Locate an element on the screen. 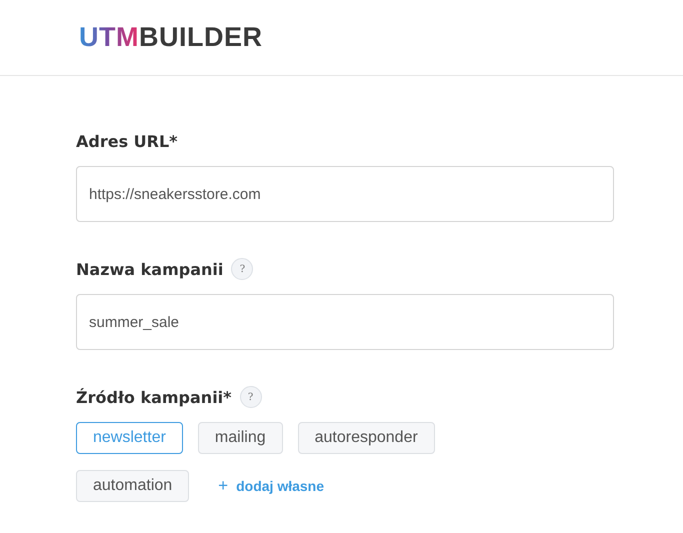 The width and height of the screenshot is (683, 533). input-field: summer_sale is located at coordinates (345, 322).